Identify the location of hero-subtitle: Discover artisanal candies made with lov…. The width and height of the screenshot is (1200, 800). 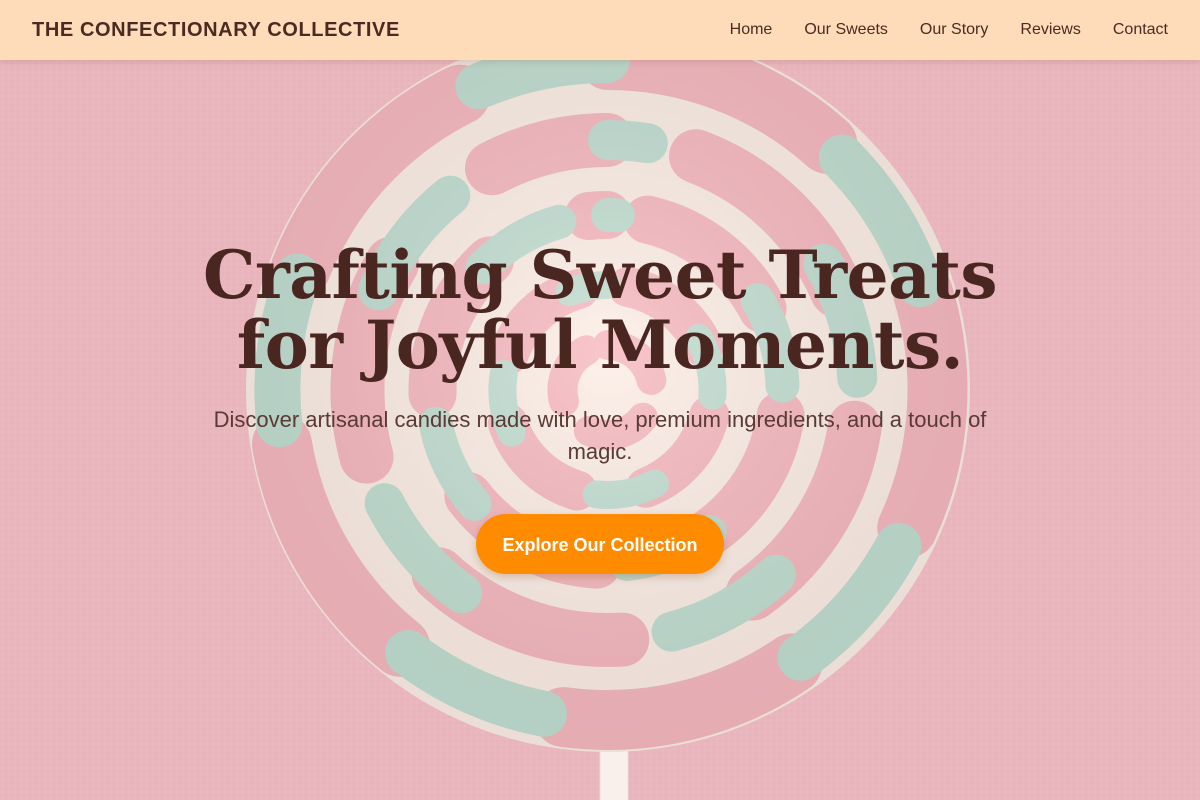
(600, 435).